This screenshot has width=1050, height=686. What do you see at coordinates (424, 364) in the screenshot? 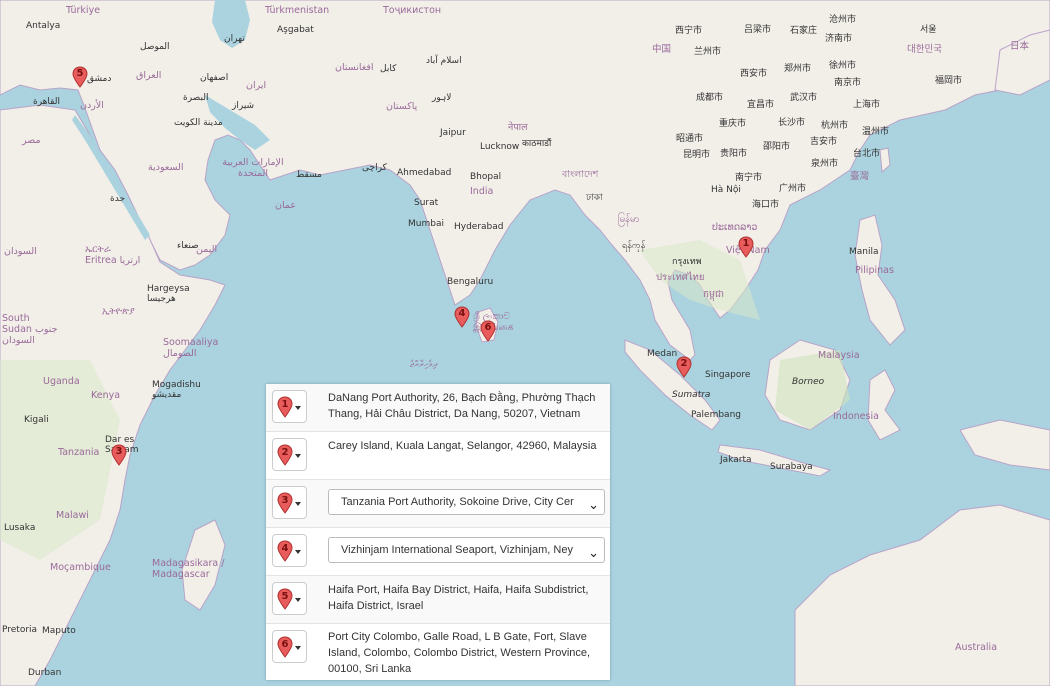
I see `country-label-maldives: ދިވެހިރާއްޖެ` at bounding box center [424, 364].